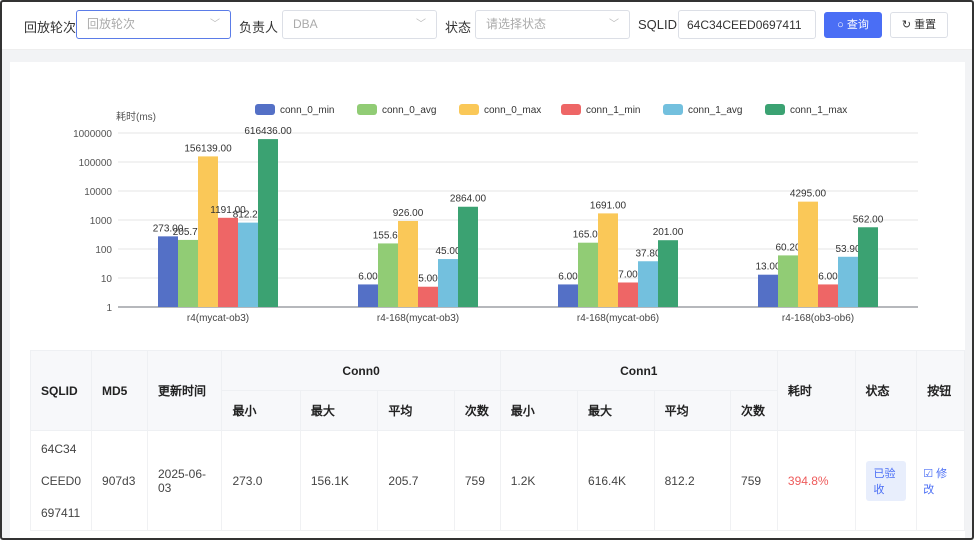  I want to click on bar-value-label: 616436.00, so click(268, 131).